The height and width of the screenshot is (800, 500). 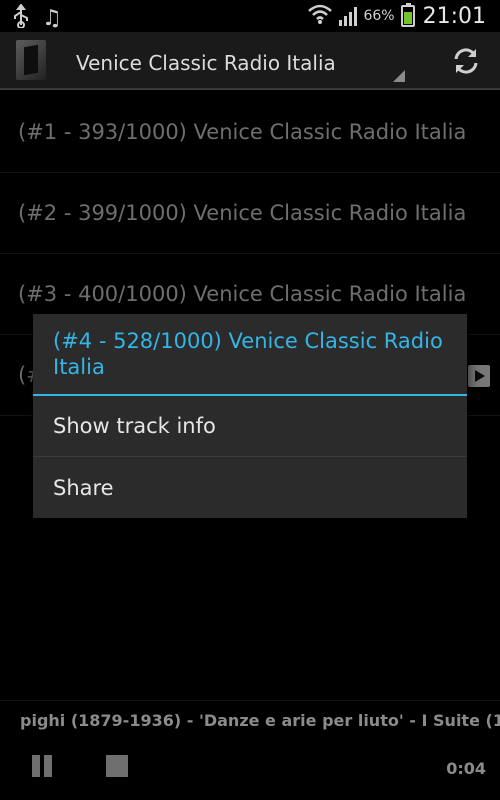 I want to click on music-note-icon: ♫, so click(x=52, y=18).